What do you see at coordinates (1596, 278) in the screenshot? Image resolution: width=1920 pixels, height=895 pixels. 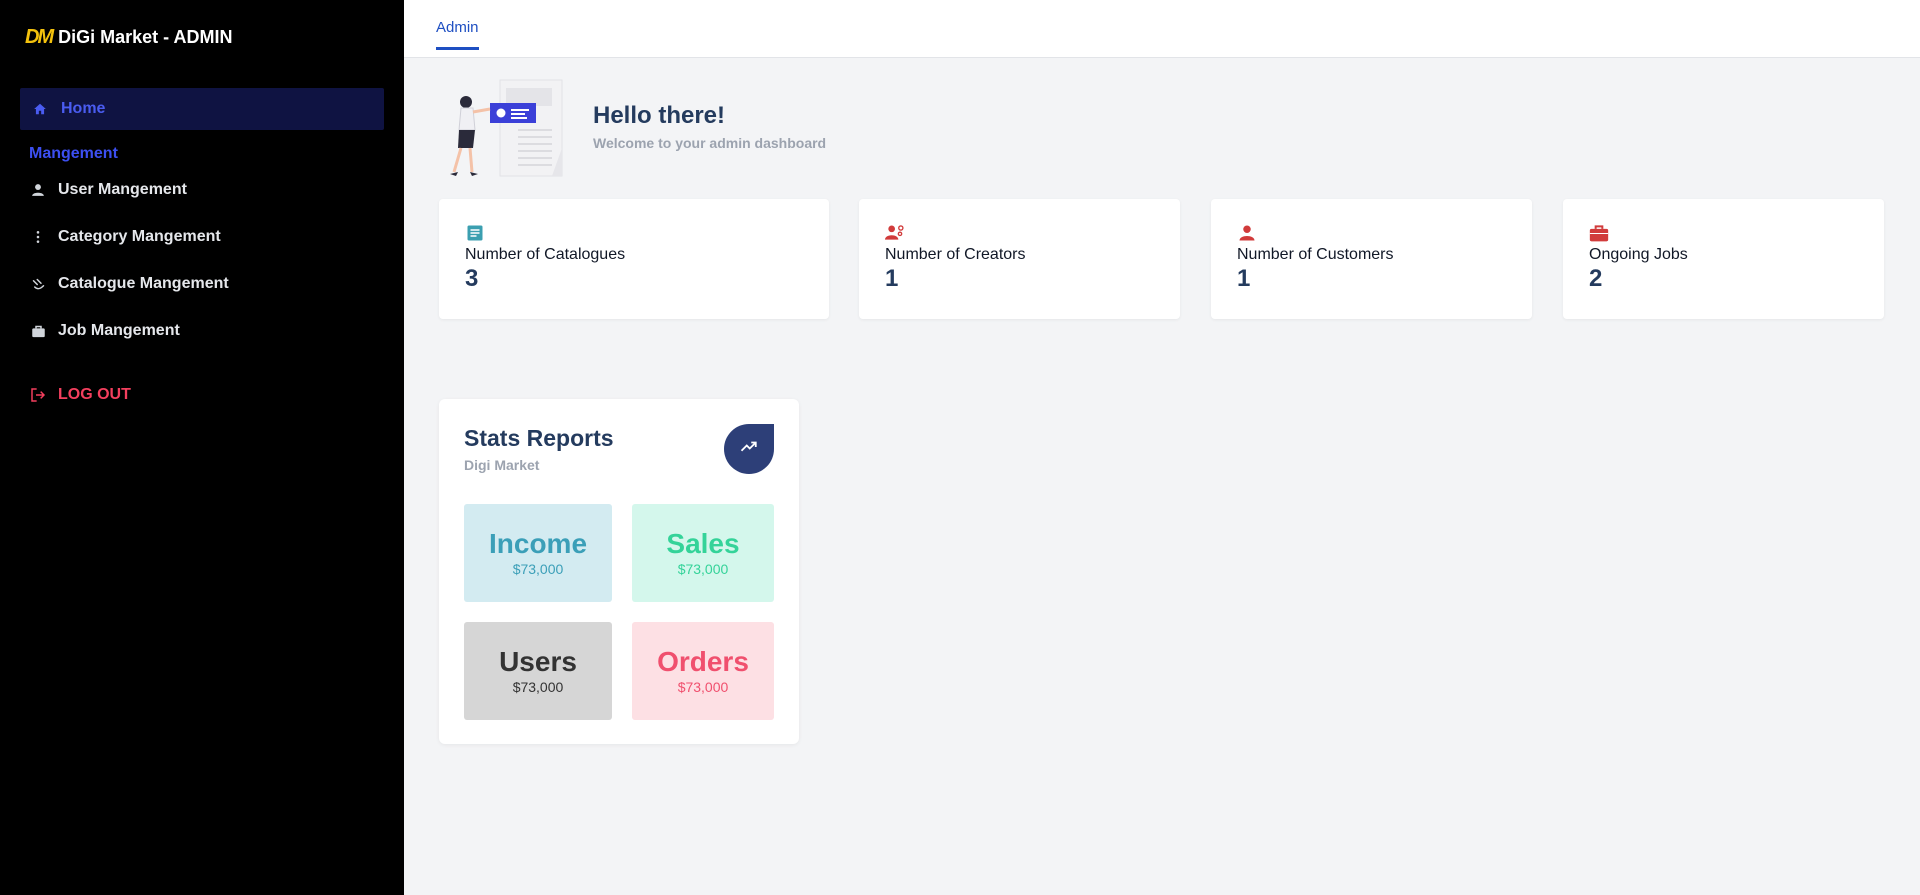 I see `stat-card-value: 2` at bounding box center [1596, 278].